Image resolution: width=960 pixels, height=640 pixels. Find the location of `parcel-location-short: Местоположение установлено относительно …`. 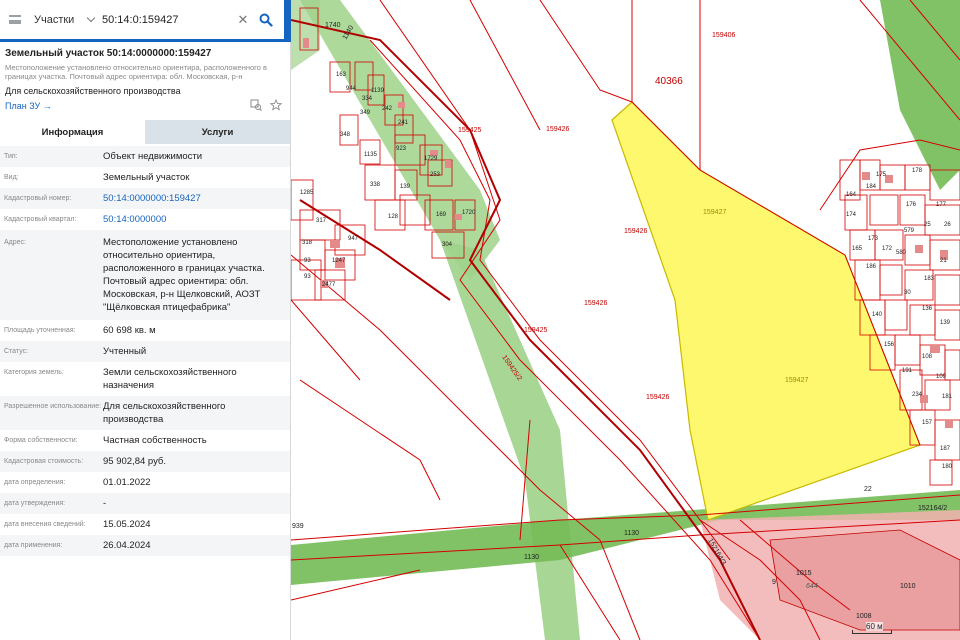

parcel-location-short: Местоположение установлено относительно … is located at coordinates (136, 72).